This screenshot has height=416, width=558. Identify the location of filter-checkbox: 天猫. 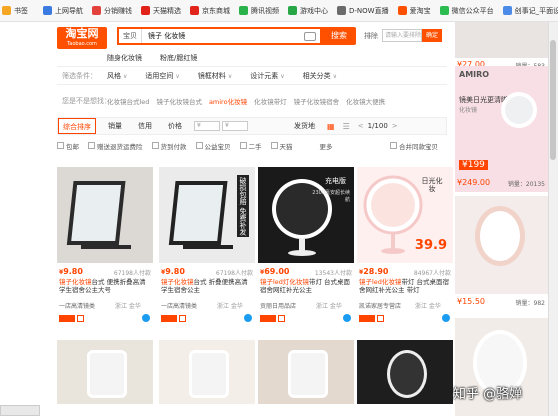
(281, 146).